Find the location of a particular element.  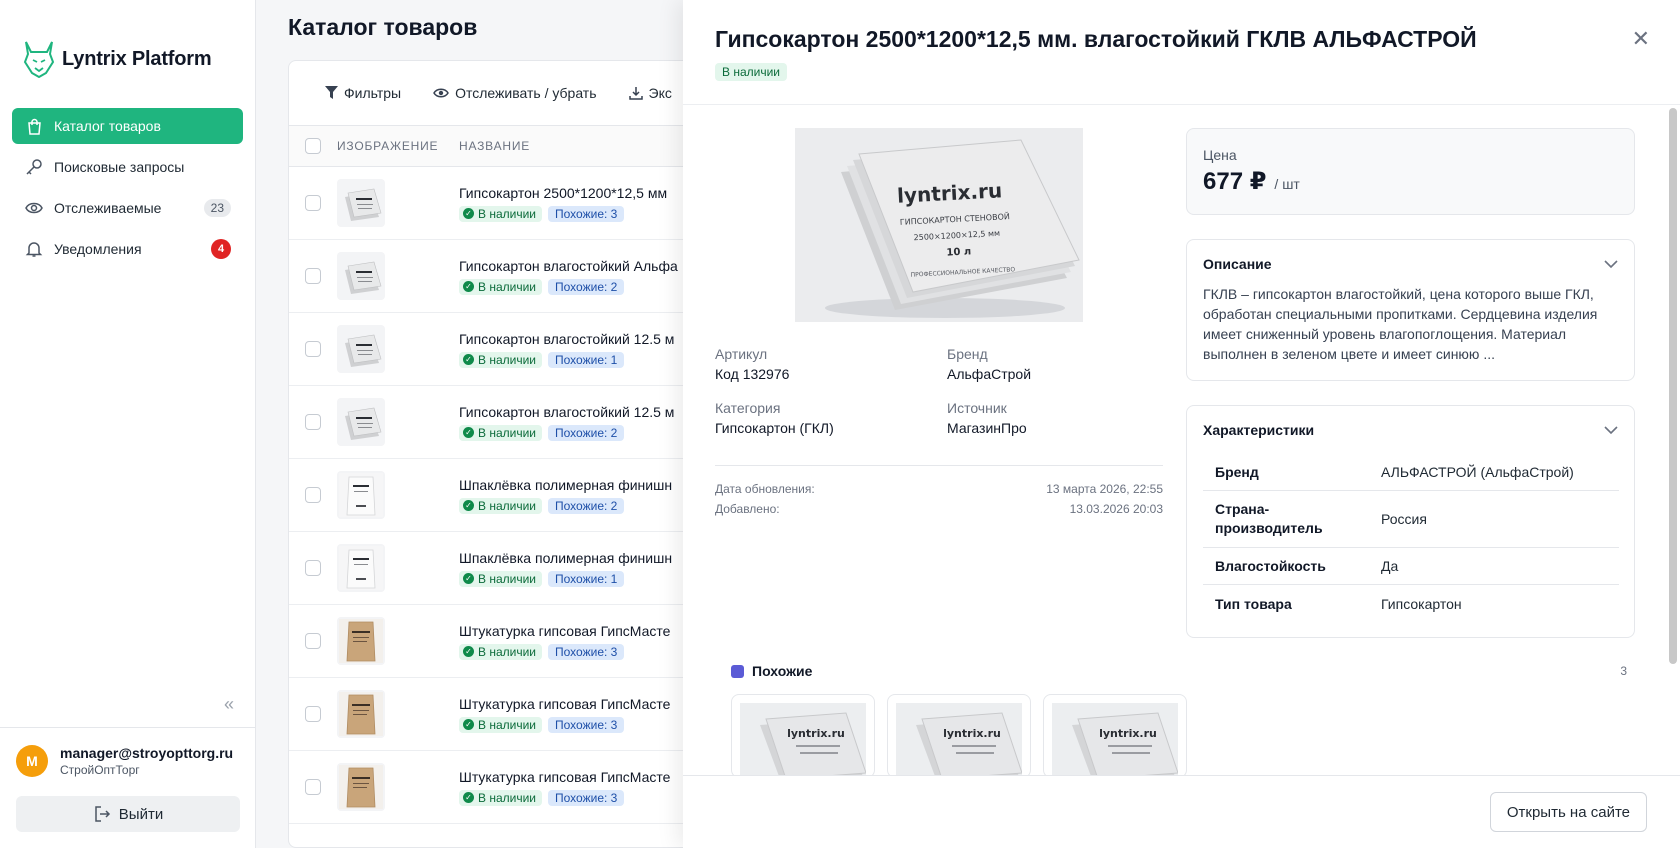

meta-article: Артикул Код 132976 is located at coordinates (831, 364).